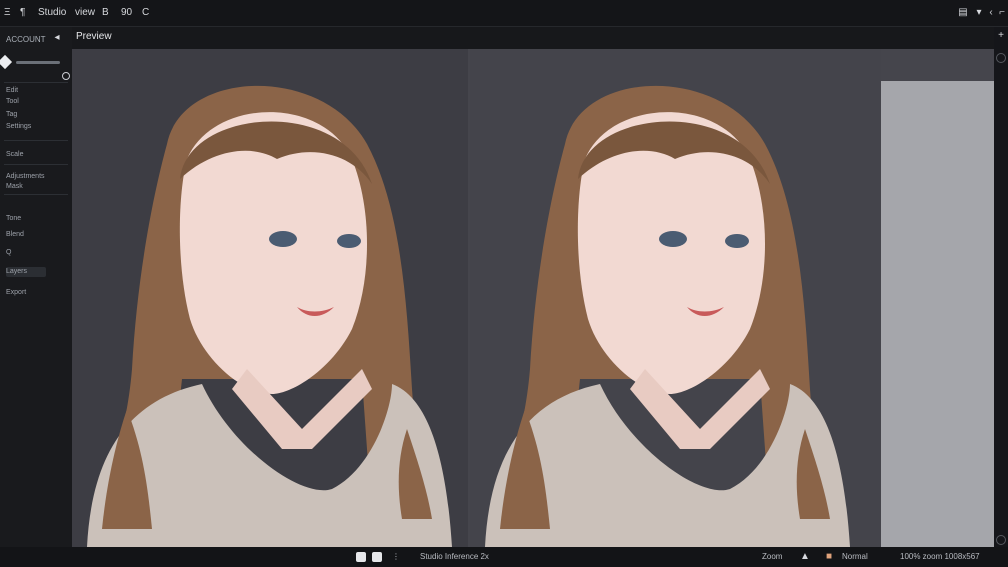 This screenshot has width=1008, height=567. I want to click on tab-bar, so click(533, 38).